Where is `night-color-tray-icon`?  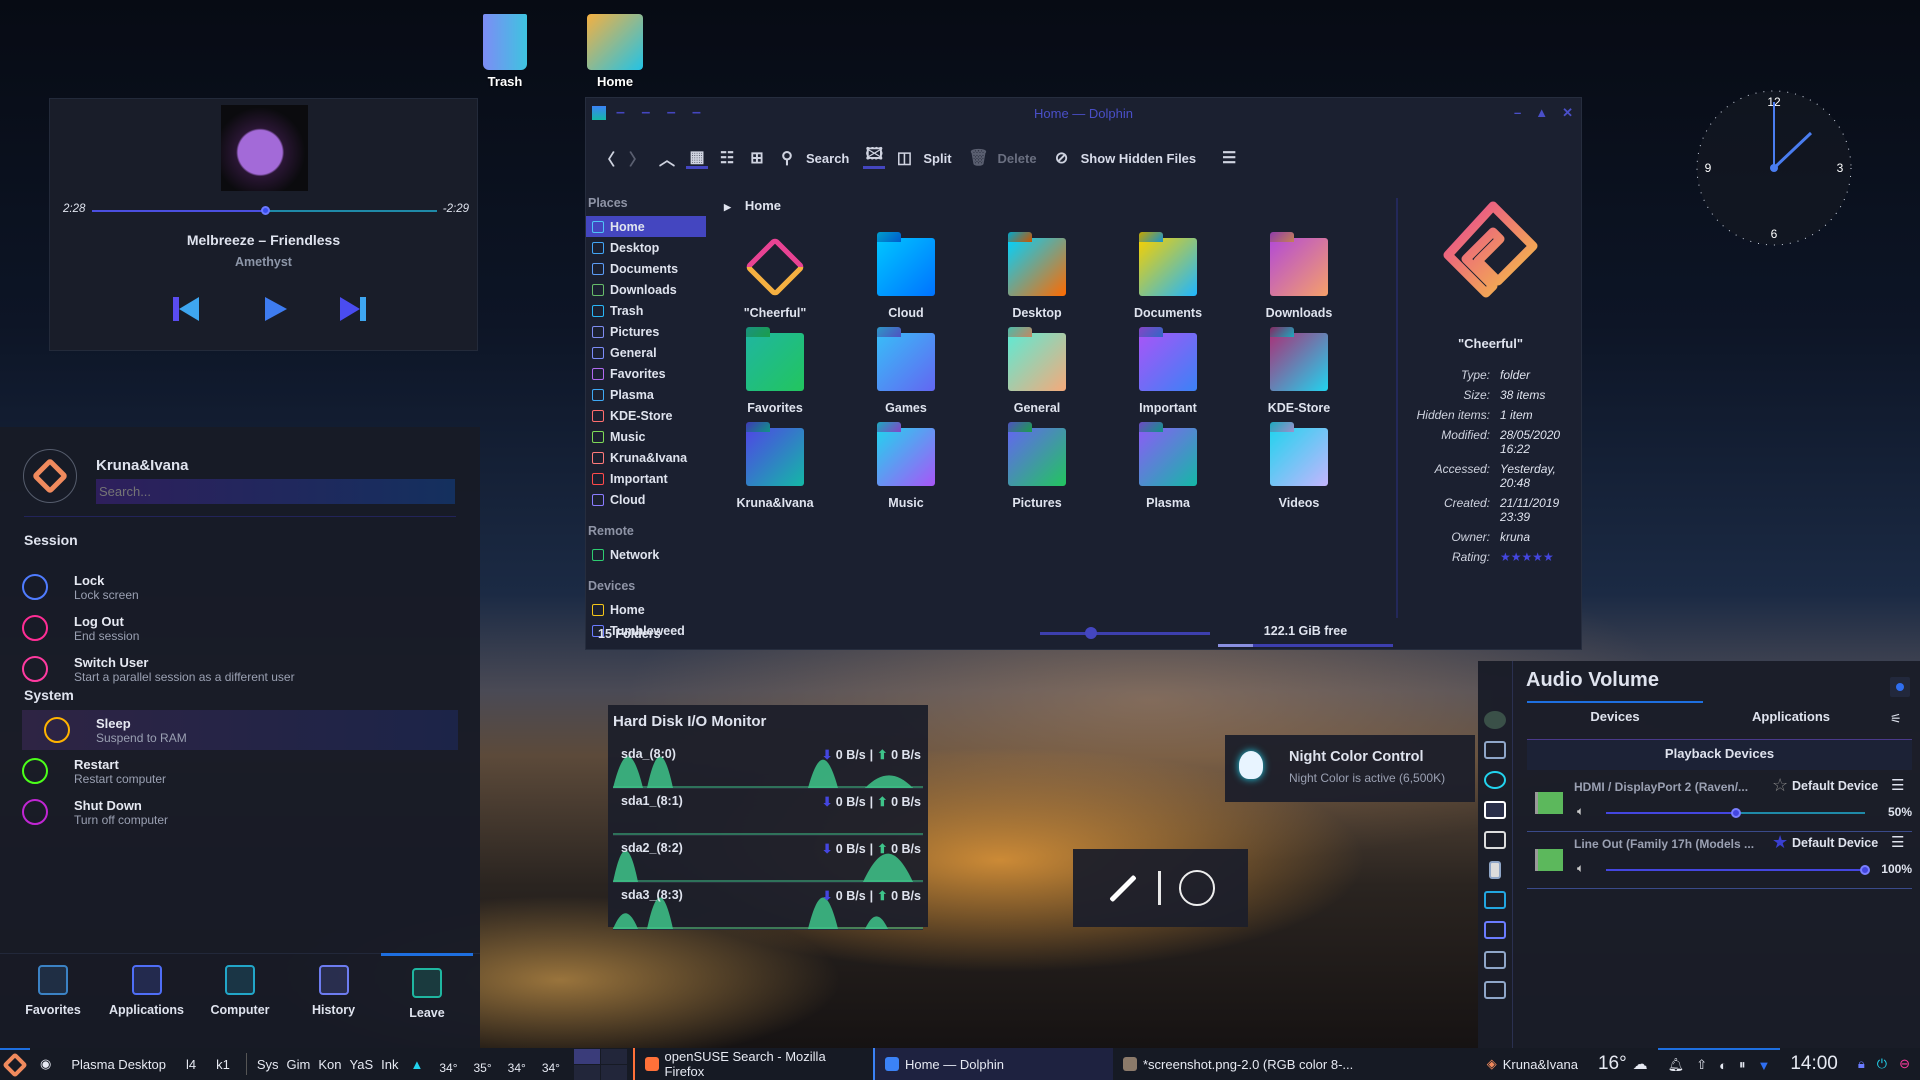
night-color-tray-icon is located at coordinates (1495, 780).